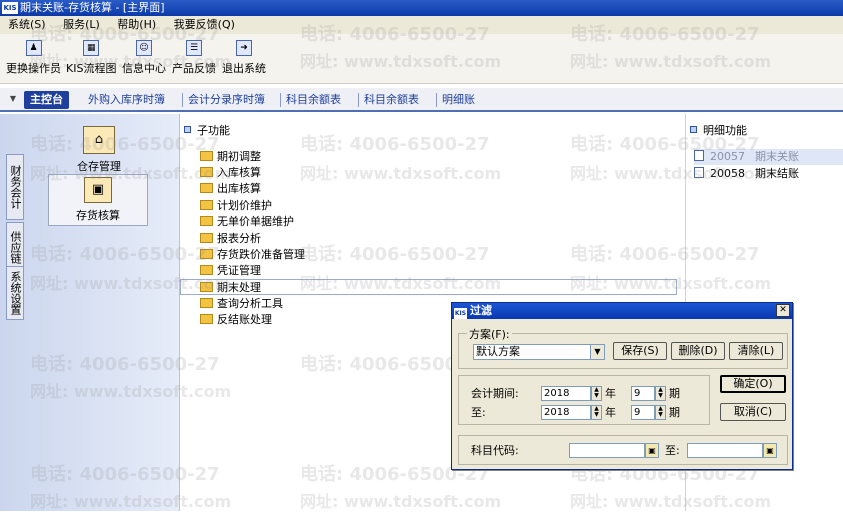 The height and width of the screenshot is (512, 843). I want to click on tree-item-label: 报表分析, so click(239, 238).